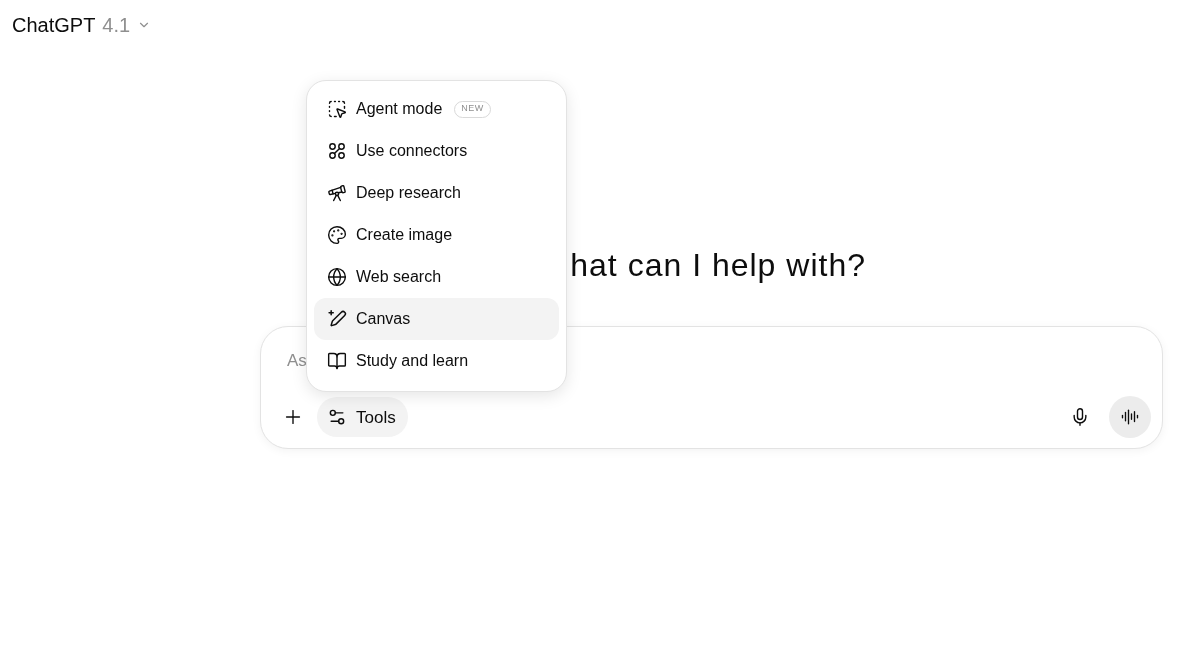 The image size is (1200, 663). What do you see at coordinates (337, 193) in the screenshot?
I see `telescope-icon` at bounding box center [337, 193].